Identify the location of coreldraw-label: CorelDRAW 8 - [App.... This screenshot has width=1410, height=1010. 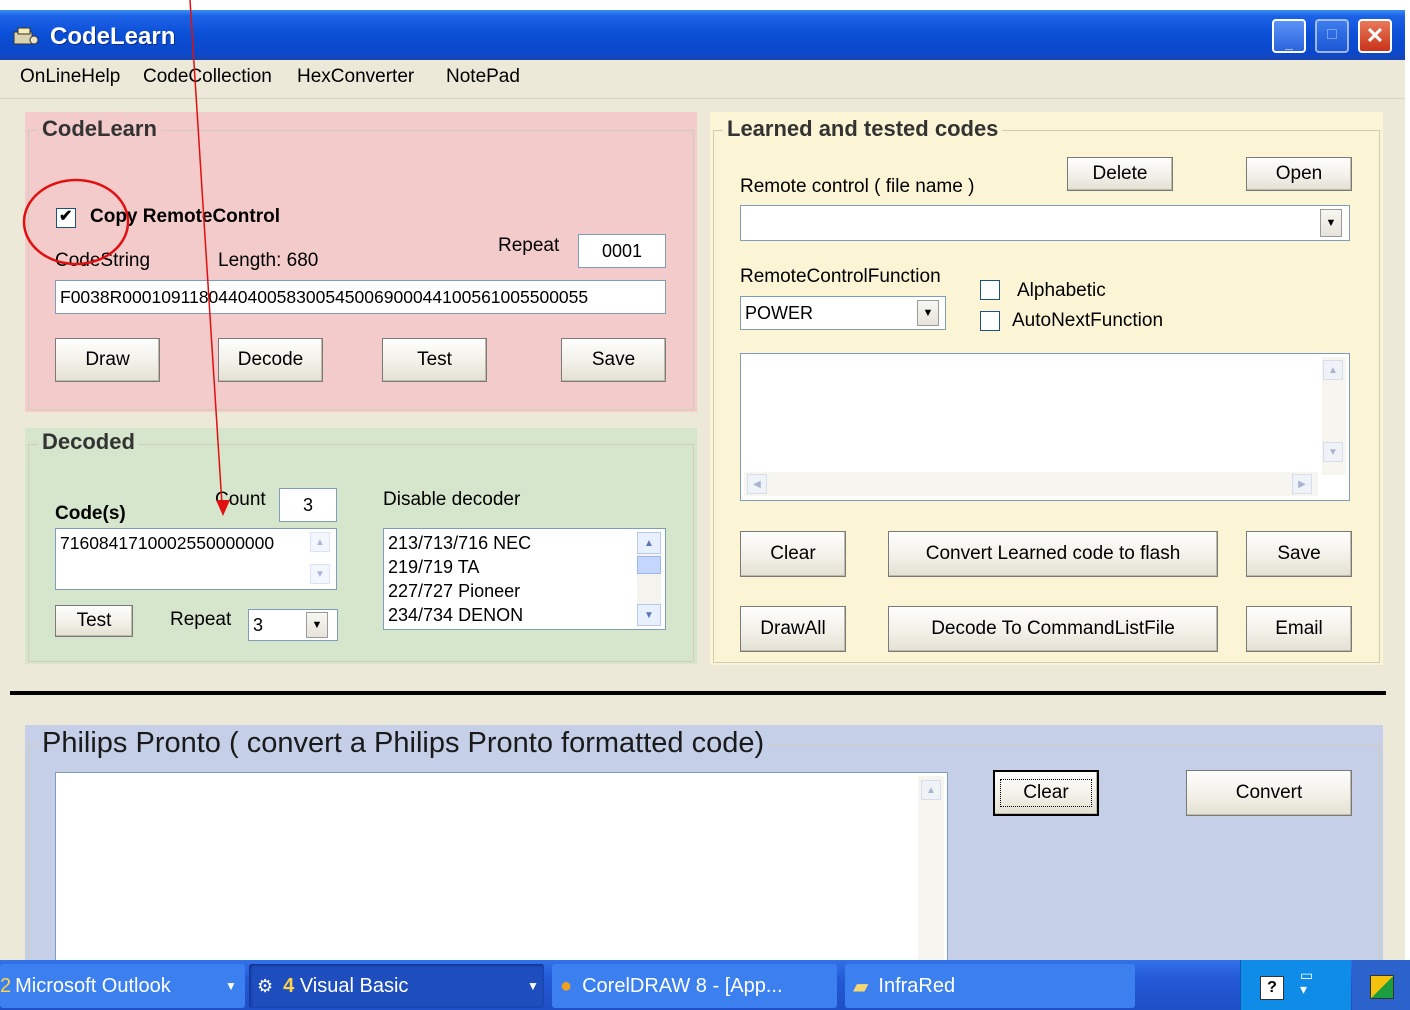
(682, 985).